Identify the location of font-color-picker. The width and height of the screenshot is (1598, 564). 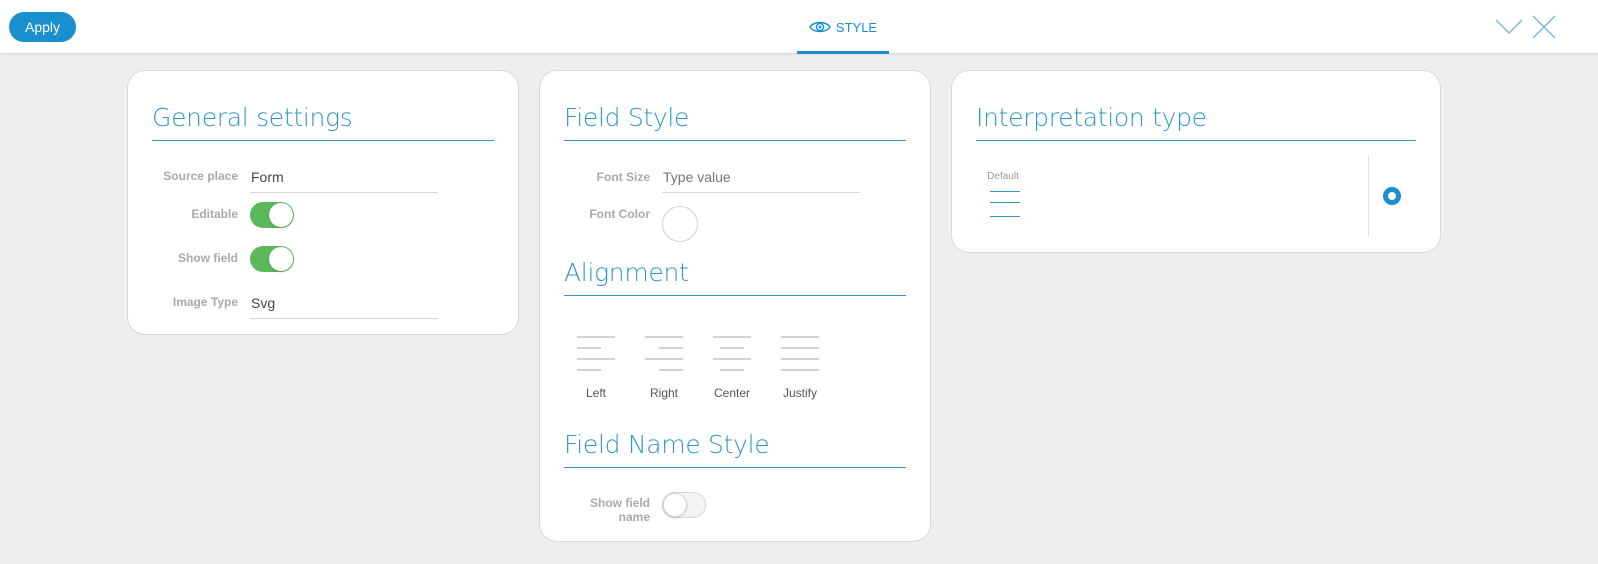
(680, 224).